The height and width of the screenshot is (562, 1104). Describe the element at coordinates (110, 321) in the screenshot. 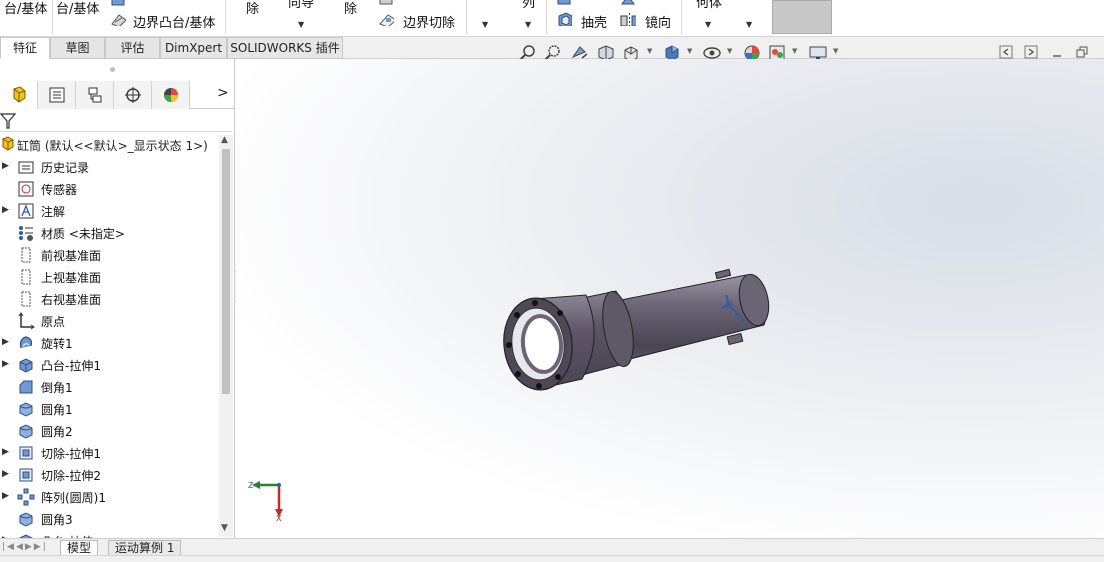

I see `tree-item: 原点` at that location.